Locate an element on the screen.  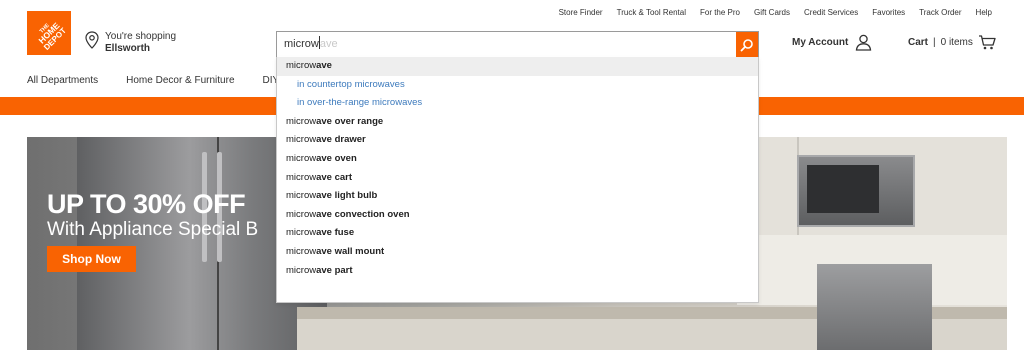
gift-cards-link: Gift Cards is located at coordinates (772, 12).